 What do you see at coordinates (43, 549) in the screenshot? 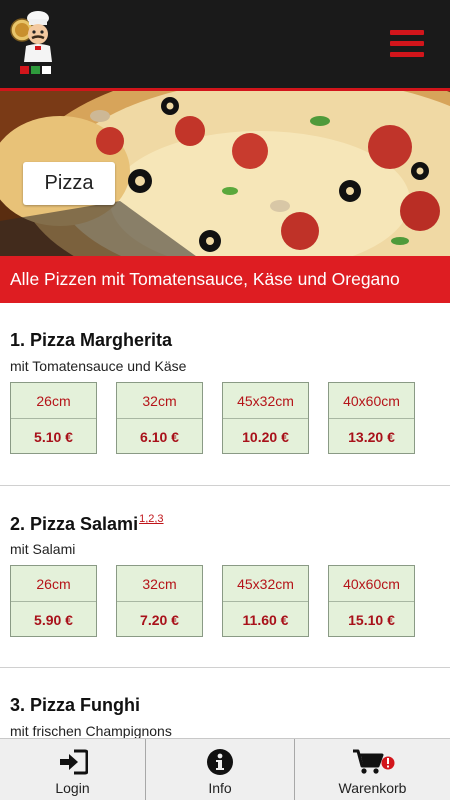
I see `product-description: mit Salami` at bounding box center [43, 549].